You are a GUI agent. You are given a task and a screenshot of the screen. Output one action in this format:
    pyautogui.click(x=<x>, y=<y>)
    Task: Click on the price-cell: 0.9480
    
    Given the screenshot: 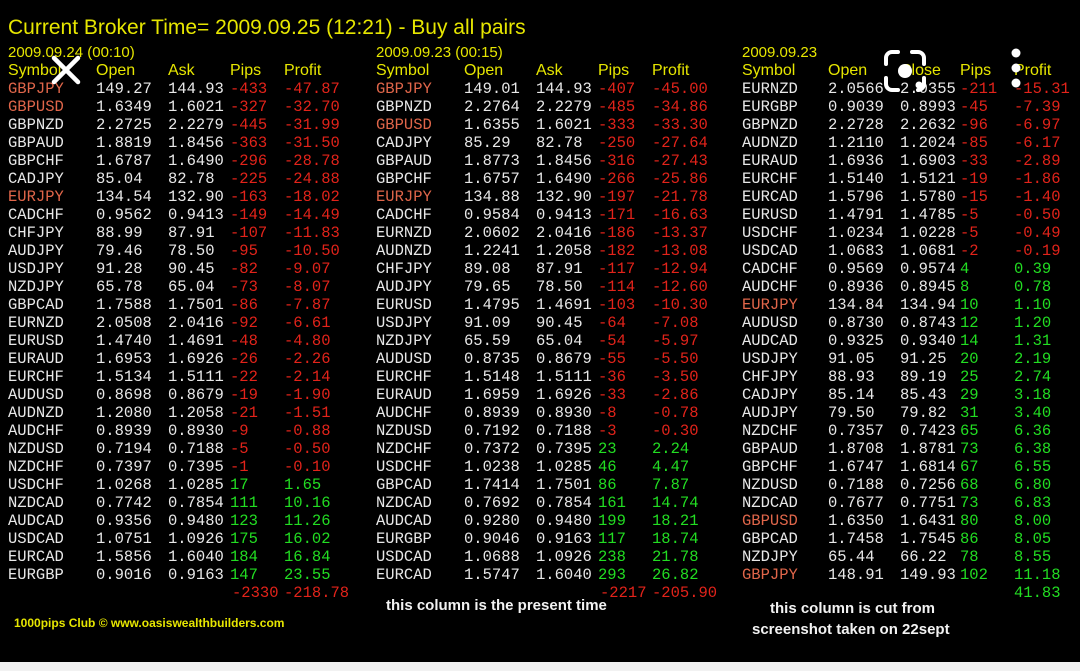 What is the action you would take?
    pyautogui.click(x=196, y=521)
    